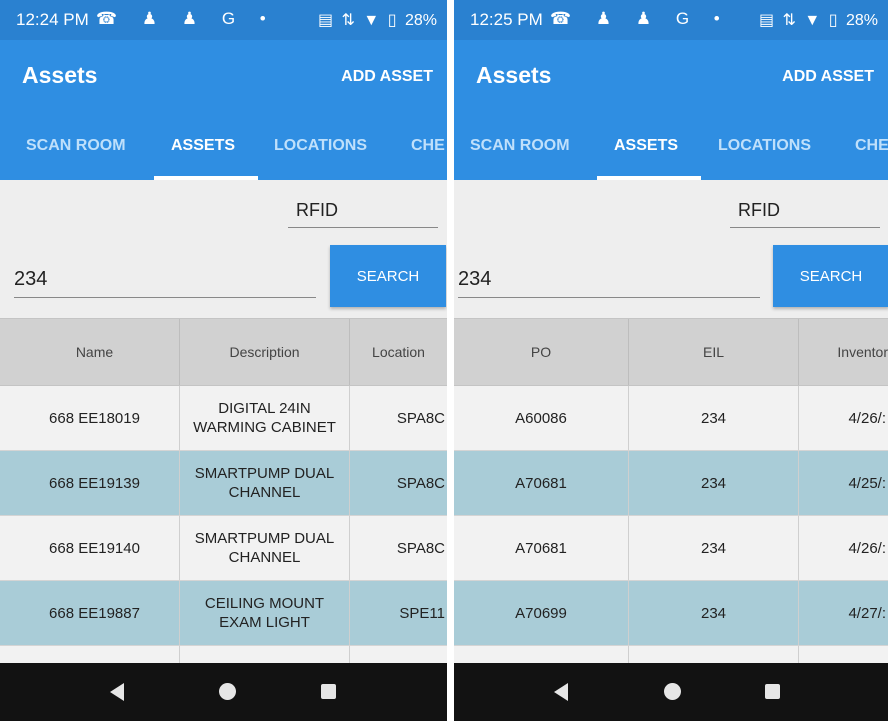 Image resolution: width=888 pixels, height=721 pixels. Describe the element at coordinates (867, 483) in the screenshot. I see `cell-inventory: 4/25/:` at that location.